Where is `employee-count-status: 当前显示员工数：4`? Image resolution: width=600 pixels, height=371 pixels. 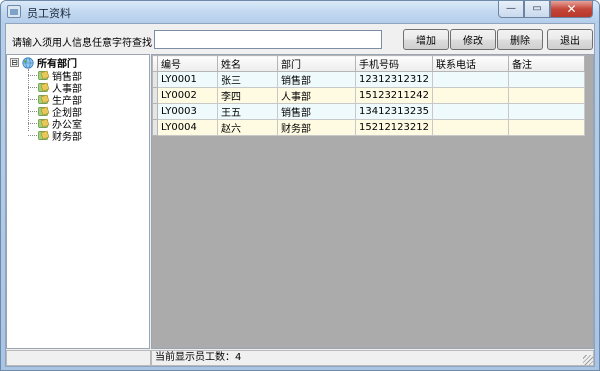 employee-count-status: 当前显示员工数：4 is located at coordinates (372, 358).